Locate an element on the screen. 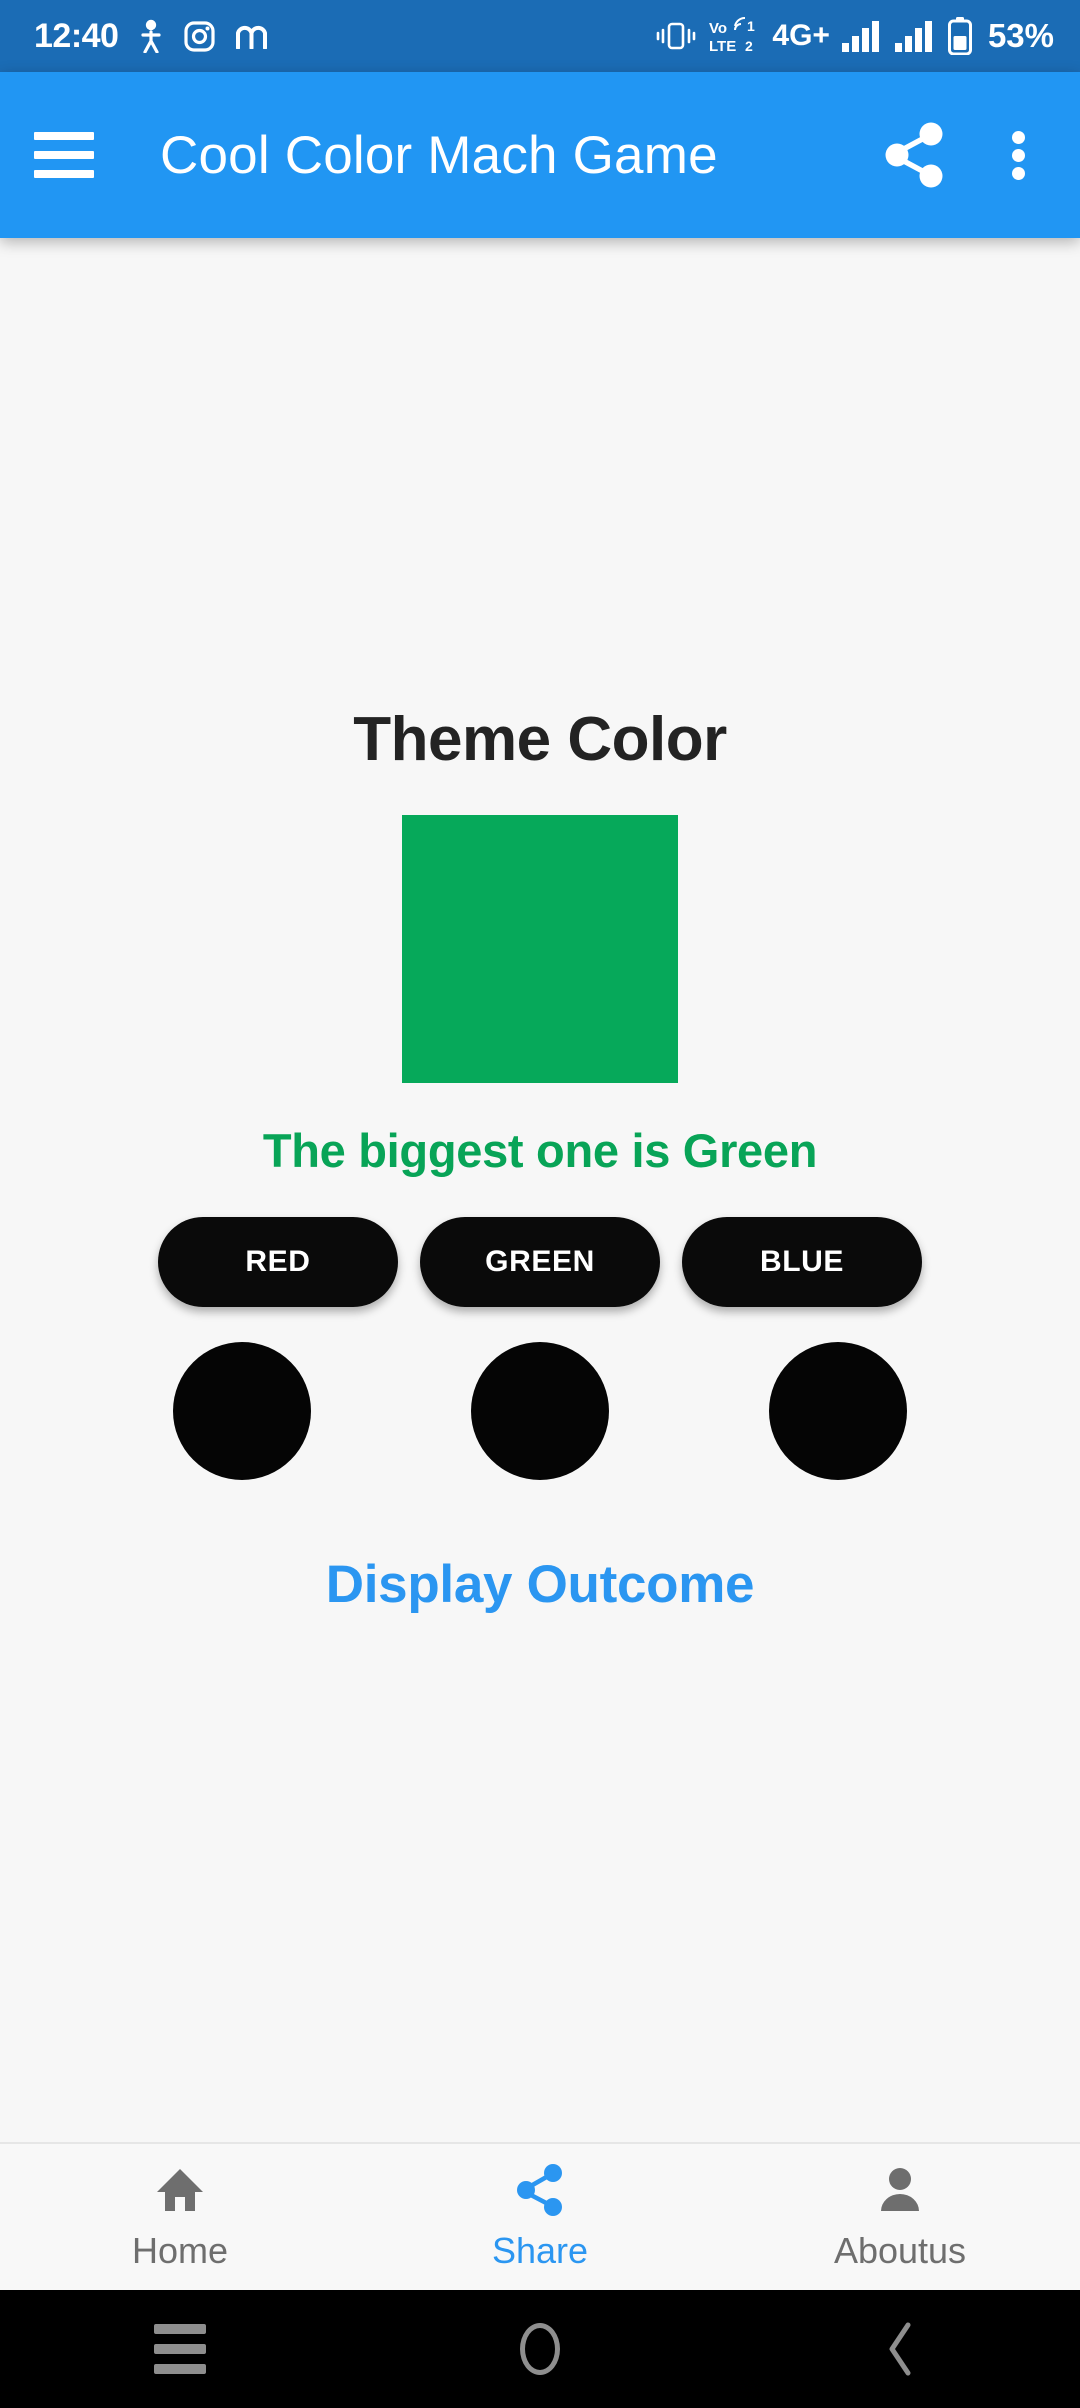 This screenshot has width=1080, height=2408. blue-button: BLUE is located at coordinates (802, 1262).